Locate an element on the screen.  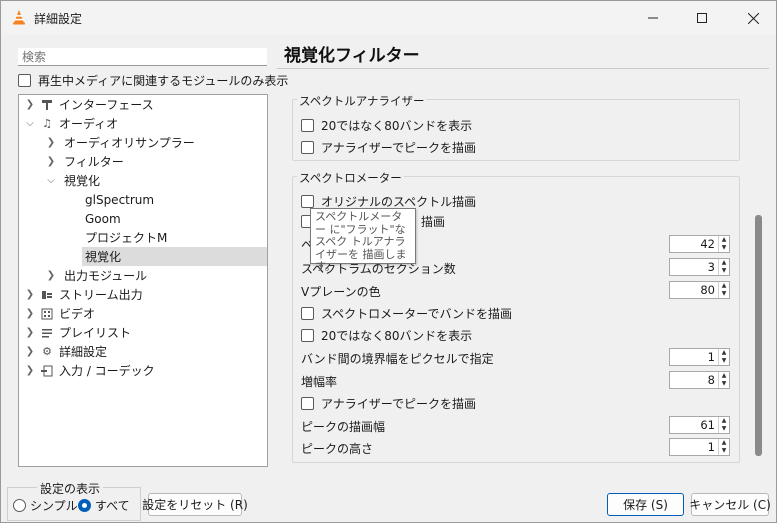
analyzer-peaks-row: アナライザーでピークを描画 is located at coordinates (388, 147).